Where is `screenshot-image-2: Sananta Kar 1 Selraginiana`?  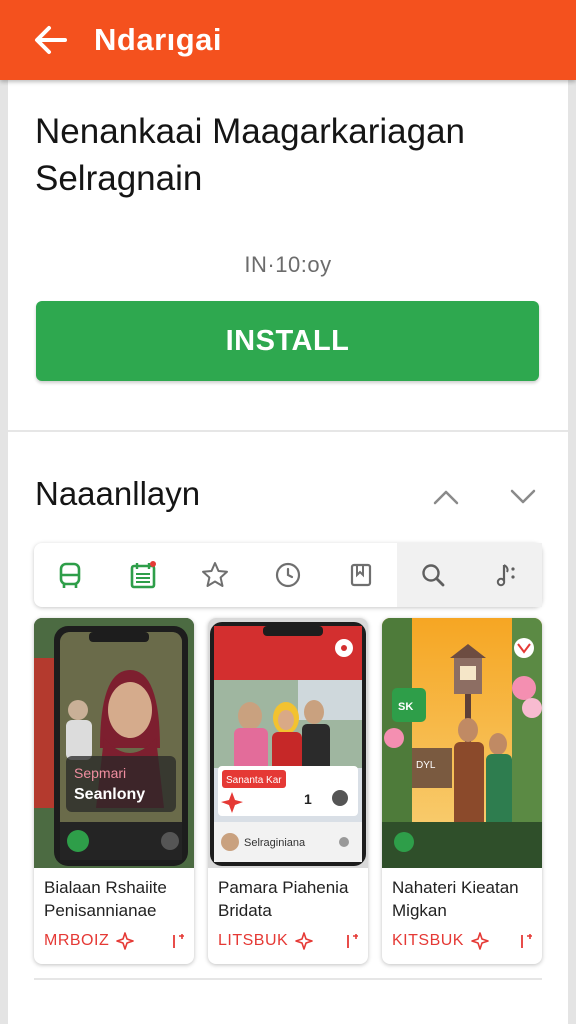 screenshot-image-2: Sananta Kar 1 Selraginiana is located at coordinates (288, 743).